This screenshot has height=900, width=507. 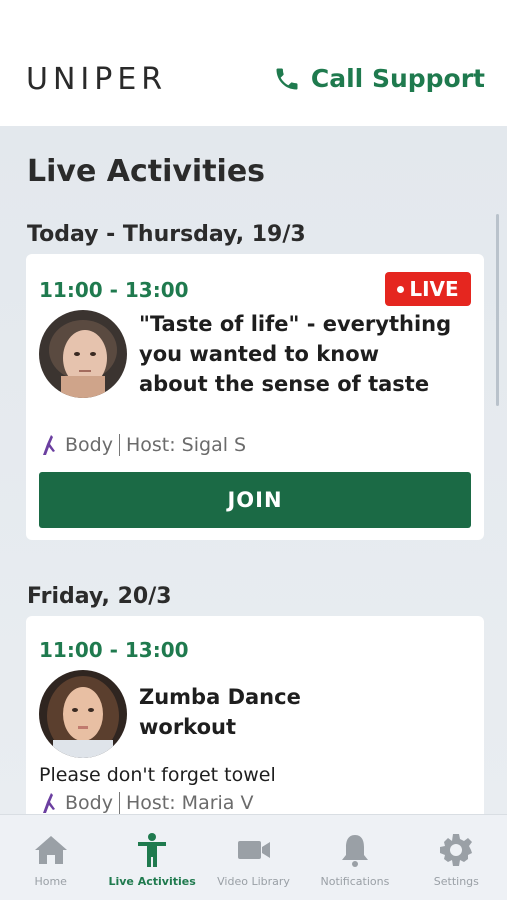 I want to click on nav-label: Settings, so click(x=456, y=881).